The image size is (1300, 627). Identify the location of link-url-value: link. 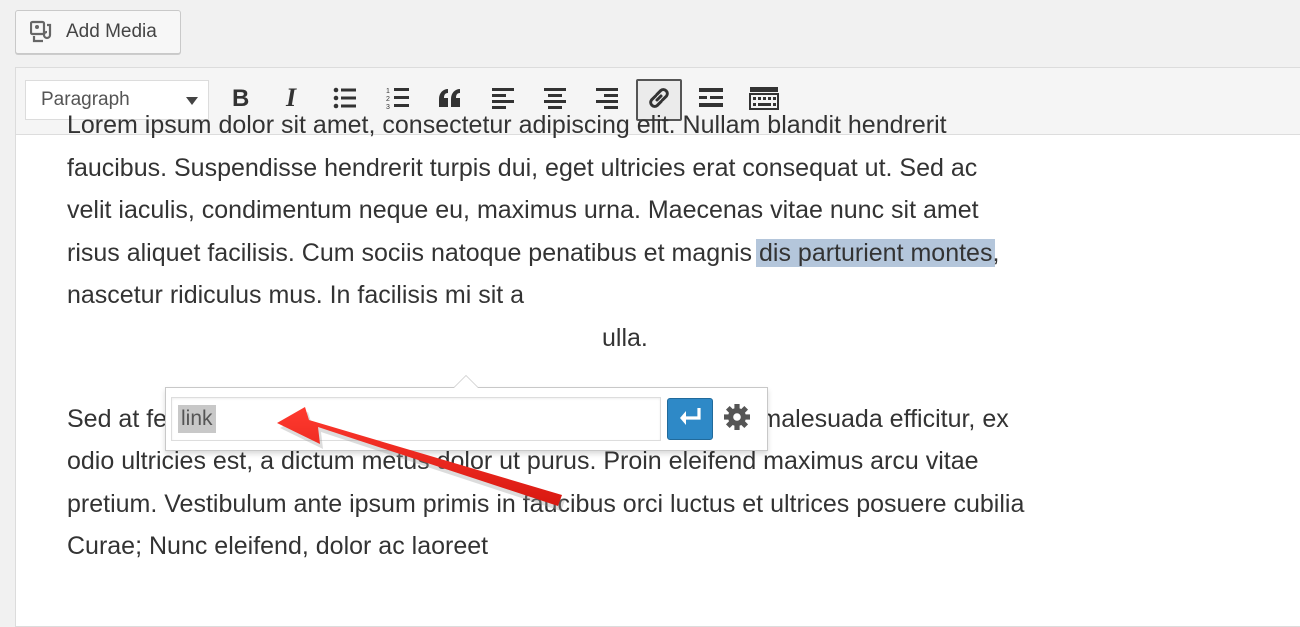
(197, 419).